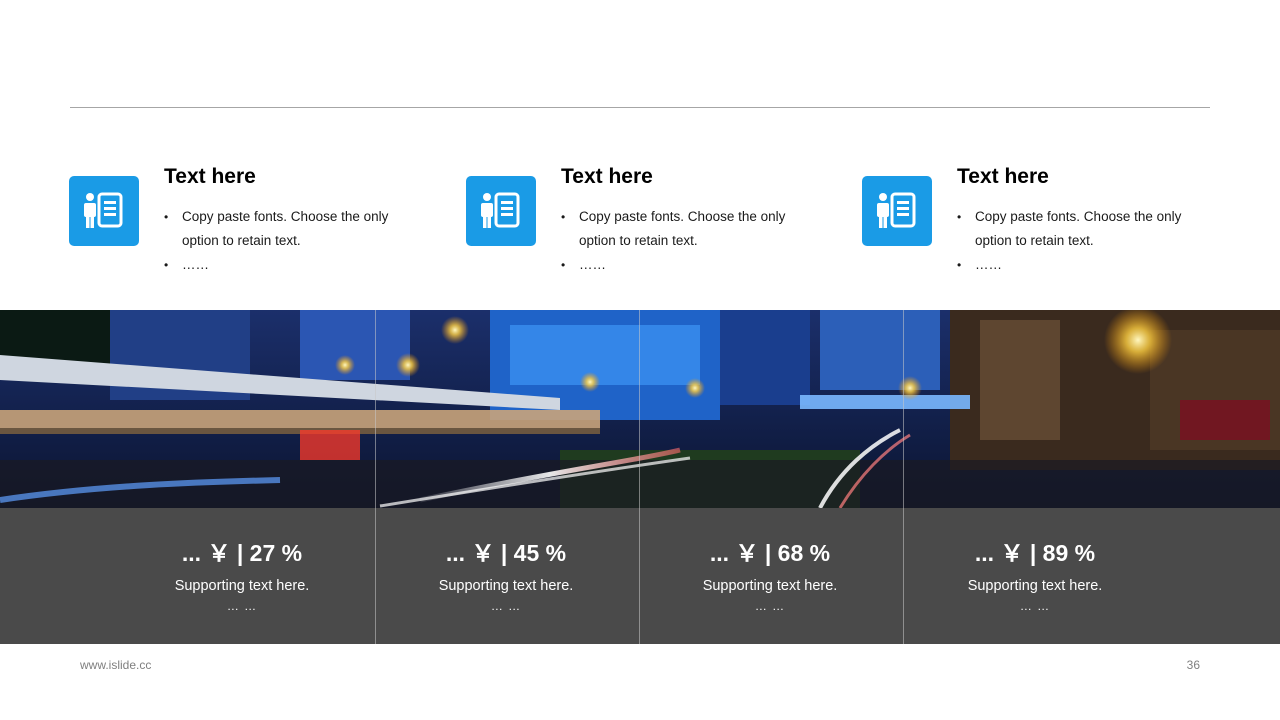 The image size is (1280, 720). I want to click on top-divider, so click(640, 107).